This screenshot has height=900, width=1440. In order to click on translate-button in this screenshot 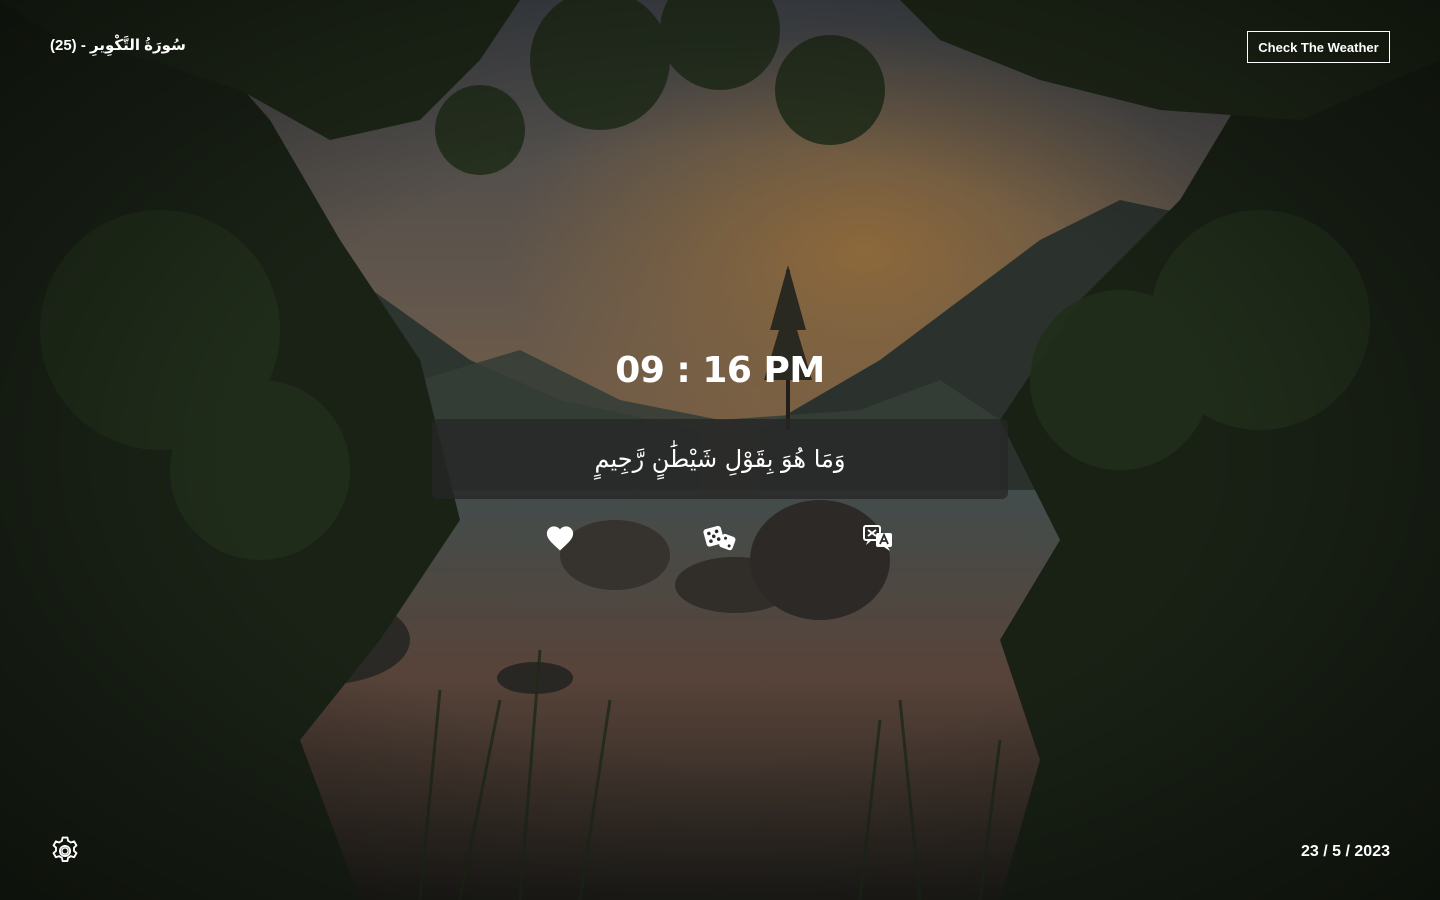, I will do `click(878, 538)`.